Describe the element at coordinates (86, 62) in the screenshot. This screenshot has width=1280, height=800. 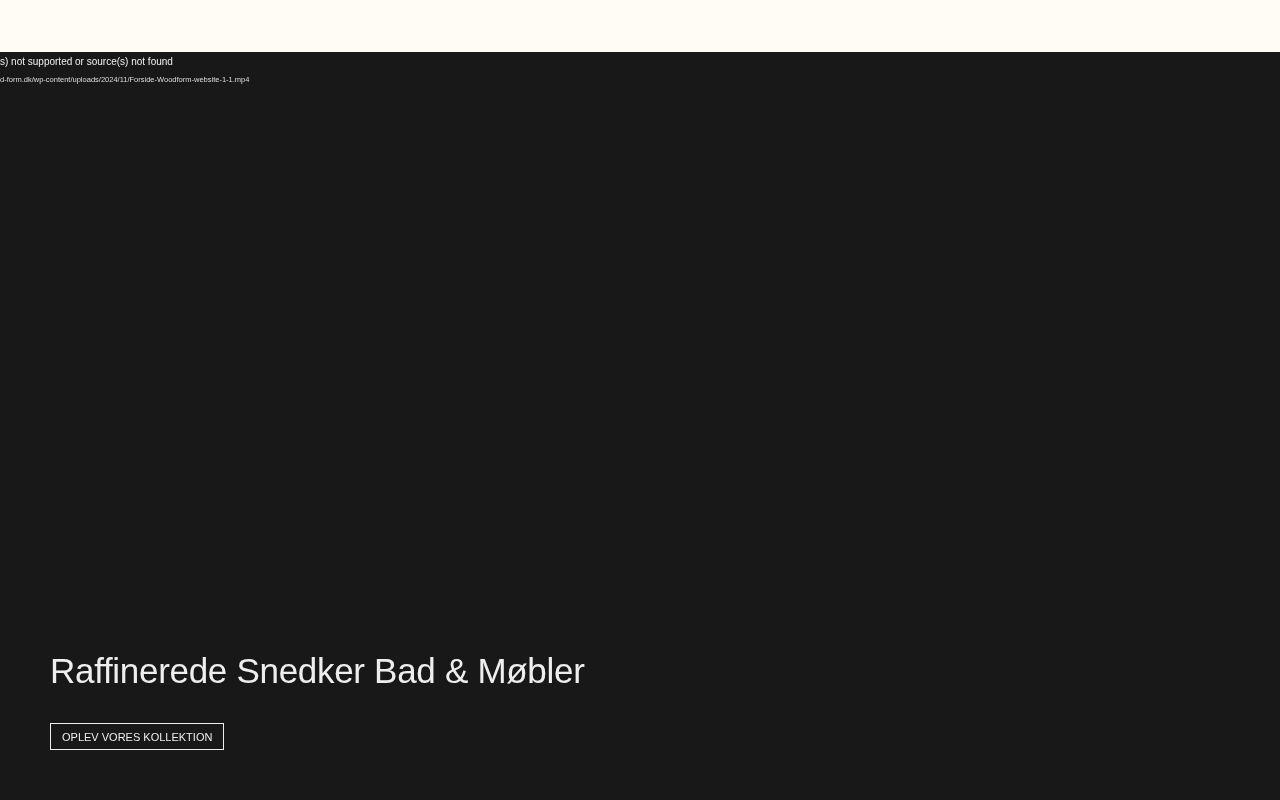
I see `video-error-message: s) not supported or source(s) not found` at that location.